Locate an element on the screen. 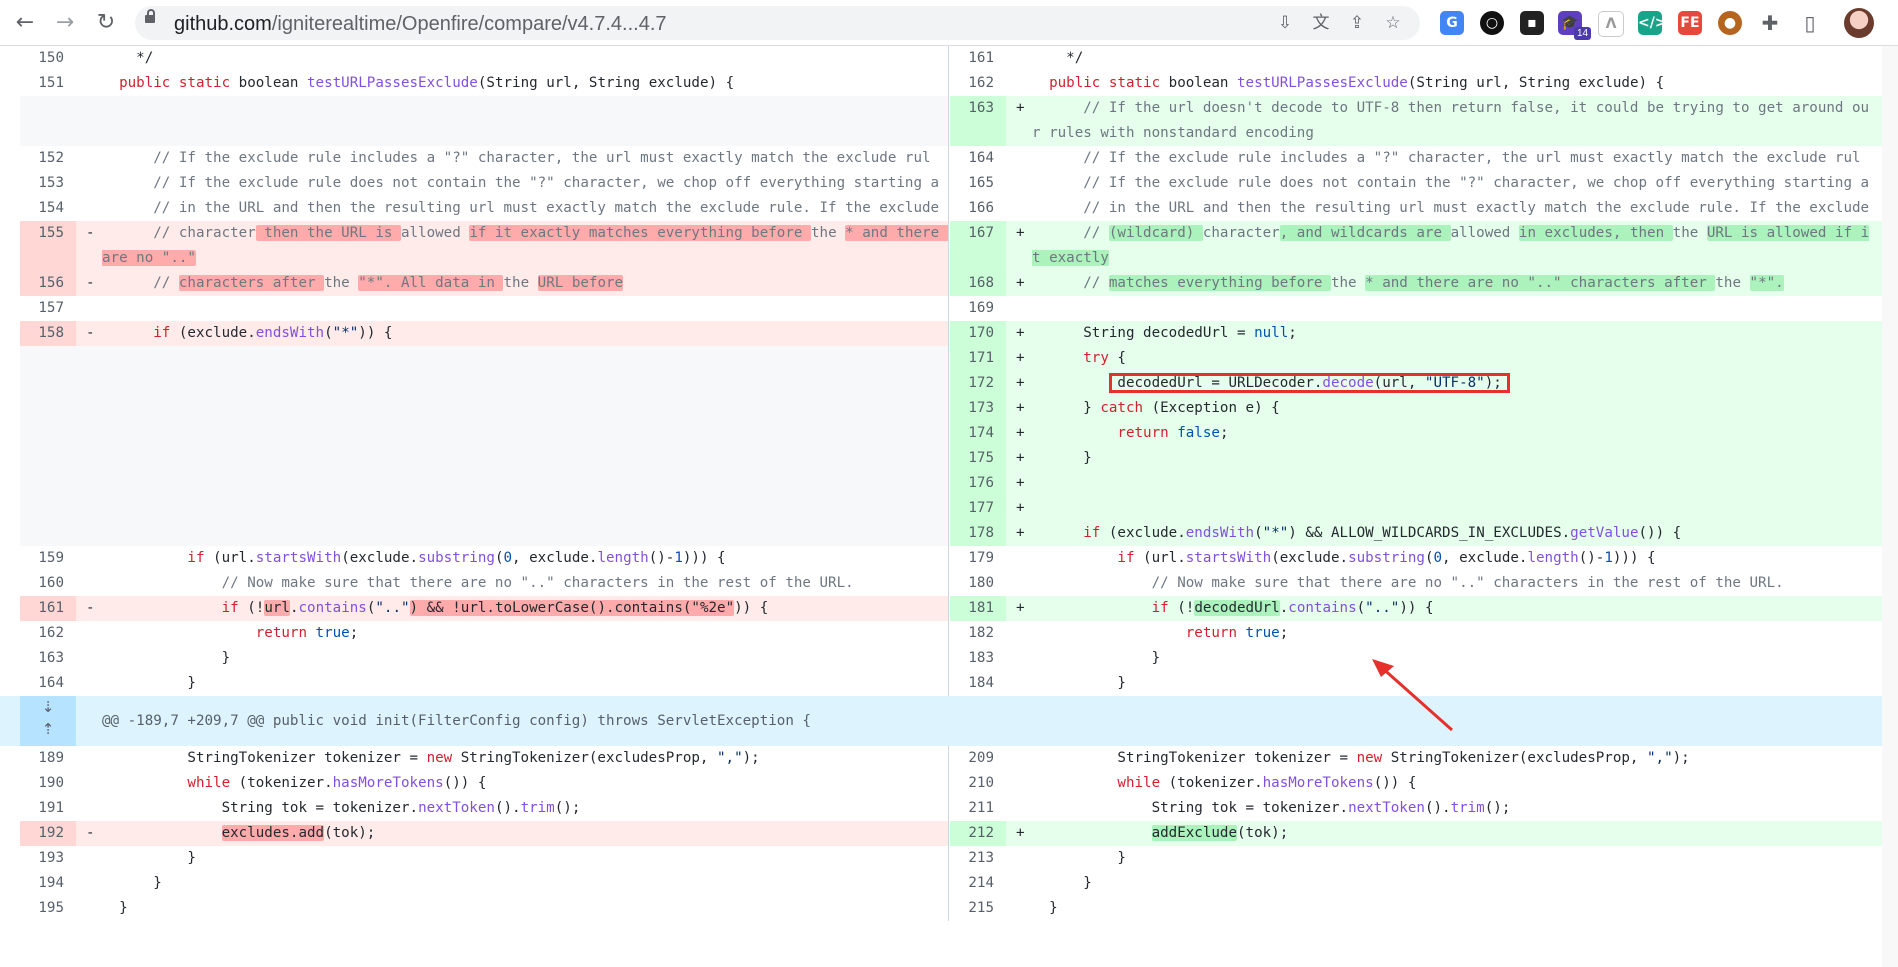 The image size is (1898, 967). line-number: 184 is located at coordinates (978, 683).